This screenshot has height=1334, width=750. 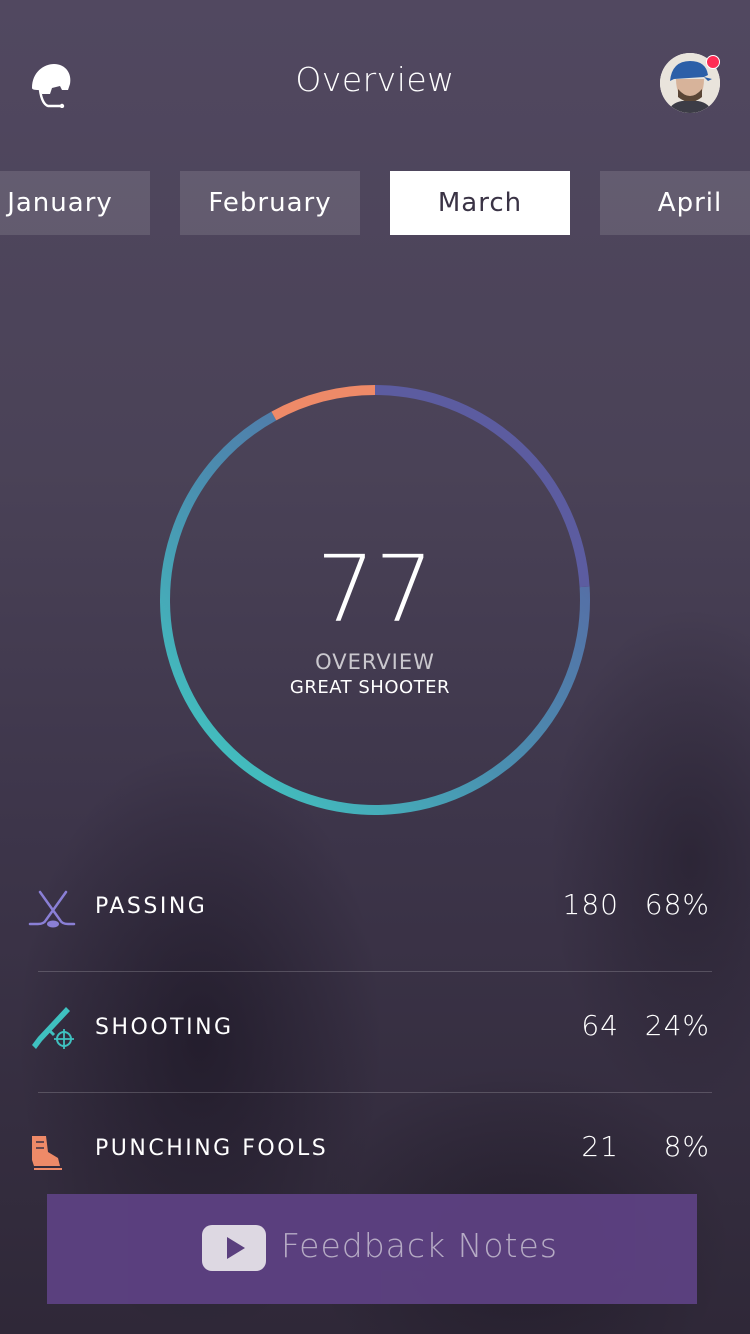 What do you see at coordinates (375, 1031) in the screenshot?
I see `stat-row-shooting: SHOOTING 64 24%` at bounding box center [375, 1031].